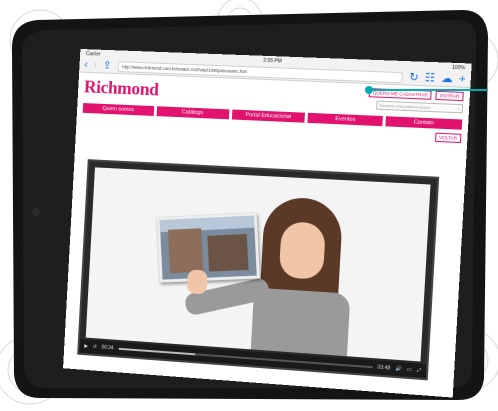 This screenshot has width=498, height=411. I want to click on battery-label: 100%, so click(458, 67).